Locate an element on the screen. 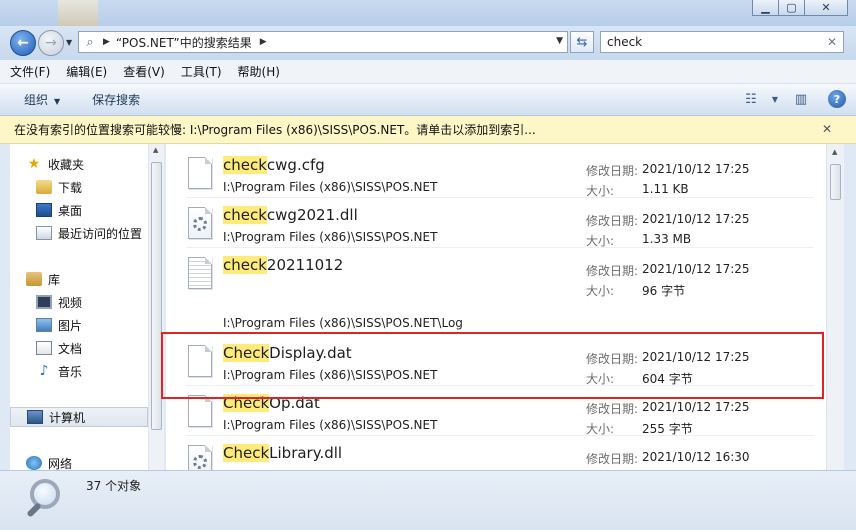 This screenshot has width=856, height=530. nav-scroll-thumb is located at coordinates (156, 296).